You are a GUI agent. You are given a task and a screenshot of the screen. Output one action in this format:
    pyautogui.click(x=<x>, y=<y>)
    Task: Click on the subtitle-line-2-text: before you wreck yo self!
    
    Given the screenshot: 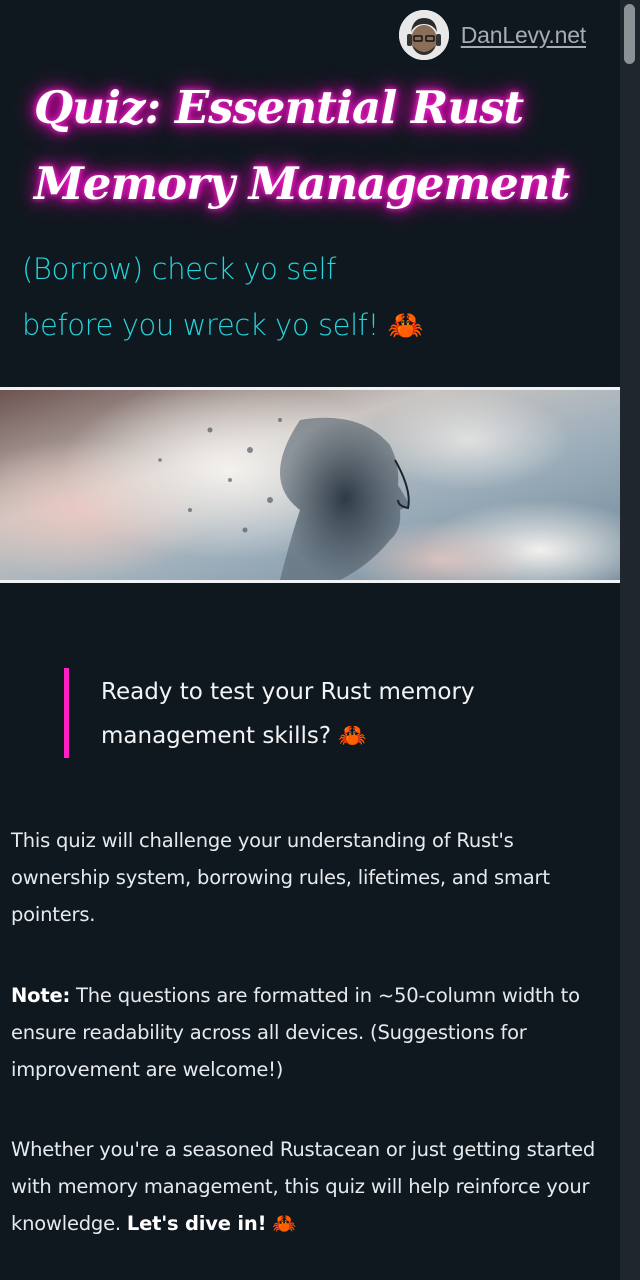 What is the action you would take?
    pyautogui.click(x=200, y=325)
    